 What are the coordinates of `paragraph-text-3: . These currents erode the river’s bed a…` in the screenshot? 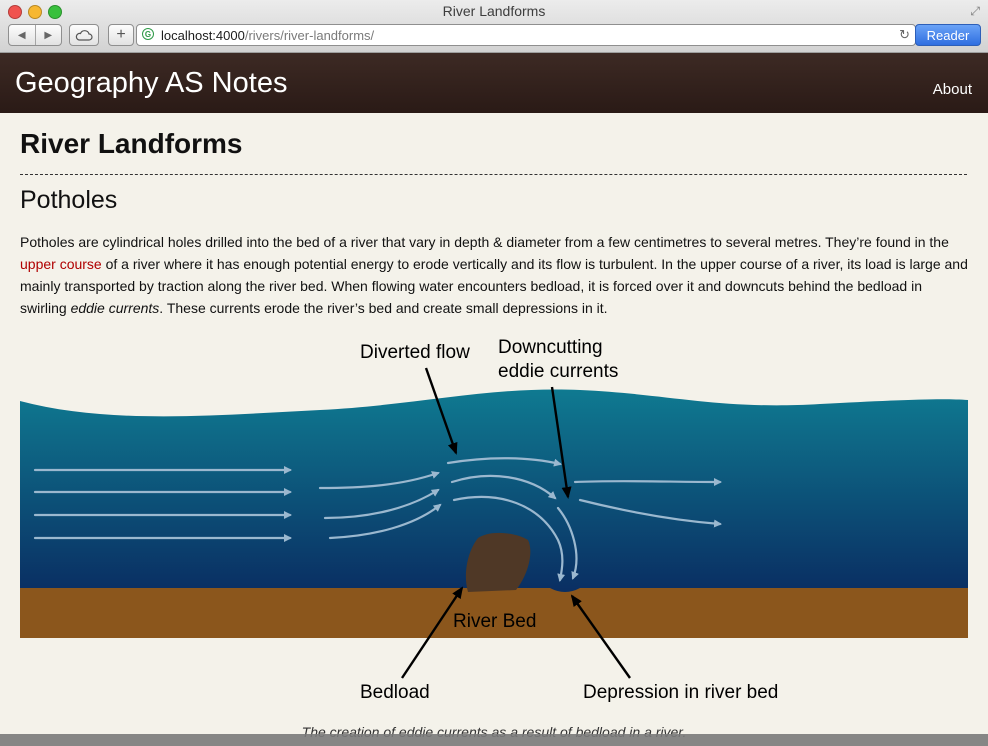 It's located at (383, 308).